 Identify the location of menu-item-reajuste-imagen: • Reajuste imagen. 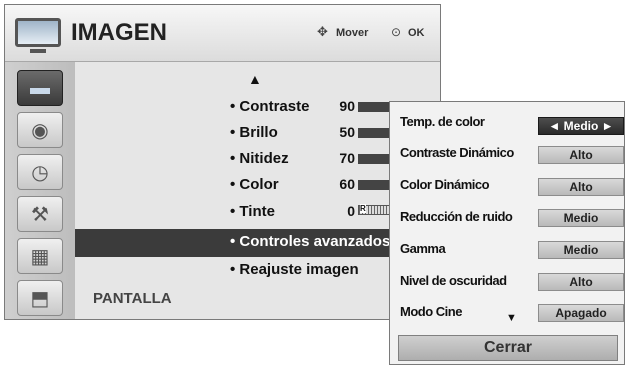
(294, 269).